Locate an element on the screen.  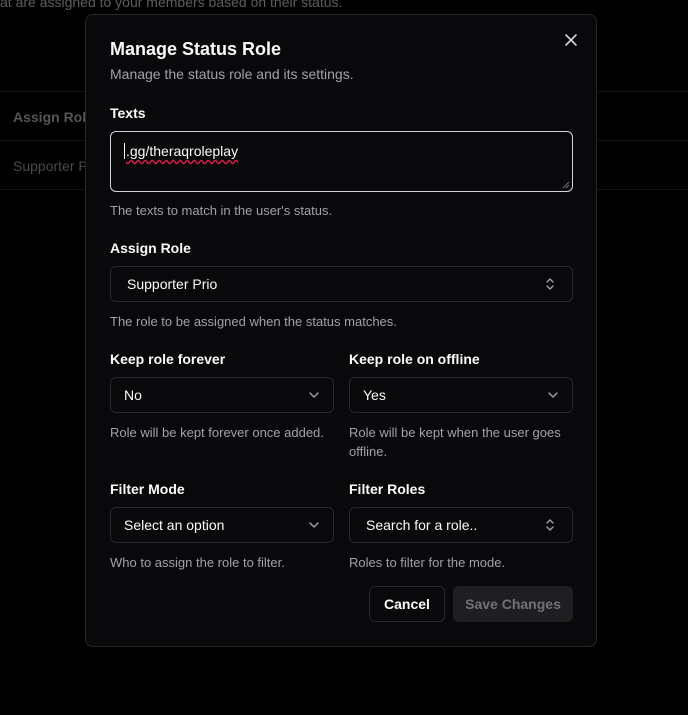
filter-roles-value: Search for a role.. is located at coordinates (422, 525).